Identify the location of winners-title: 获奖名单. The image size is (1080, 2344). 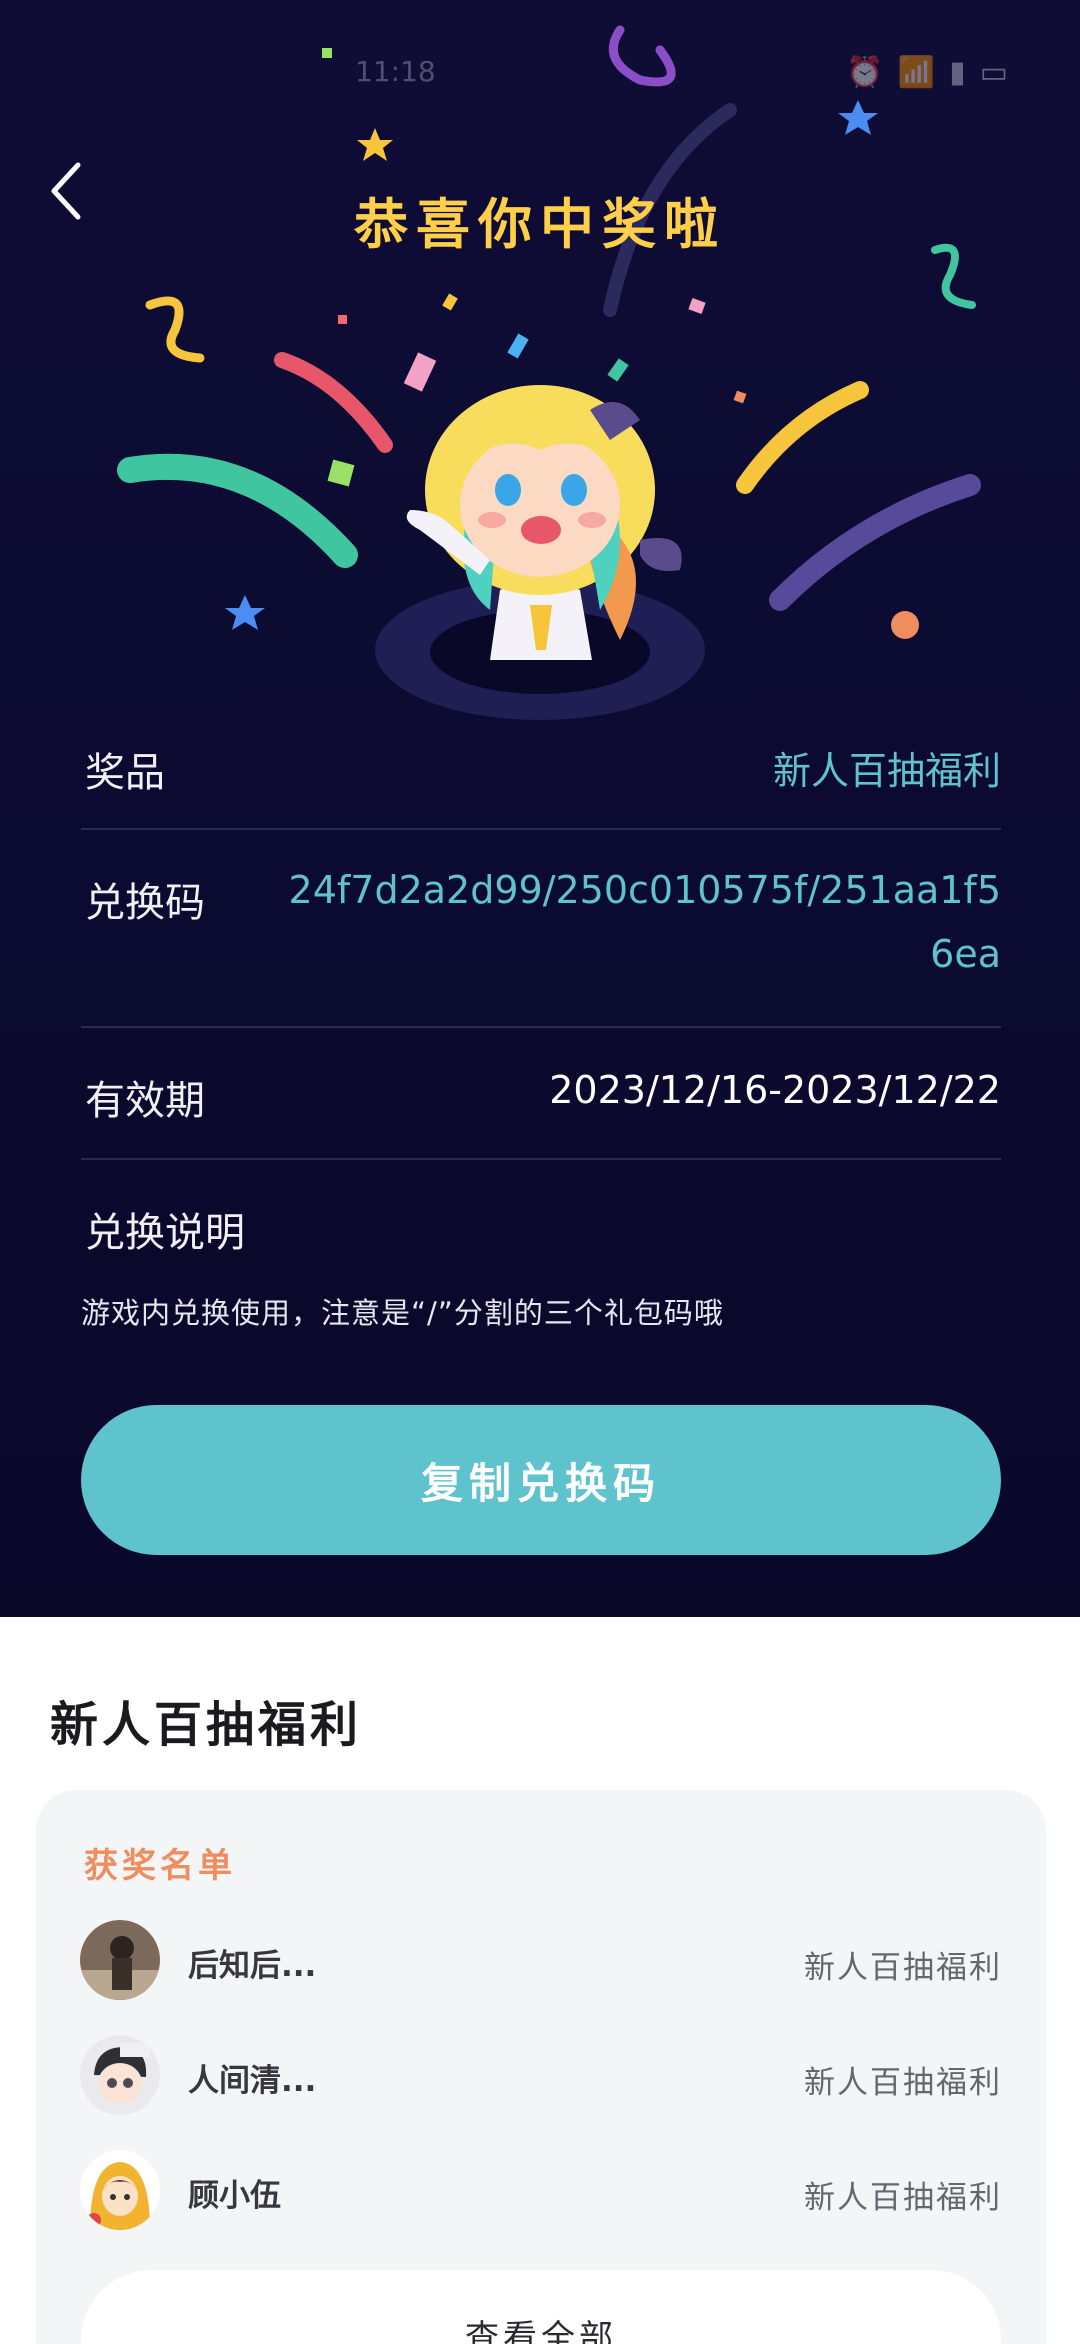
(160, 1866).